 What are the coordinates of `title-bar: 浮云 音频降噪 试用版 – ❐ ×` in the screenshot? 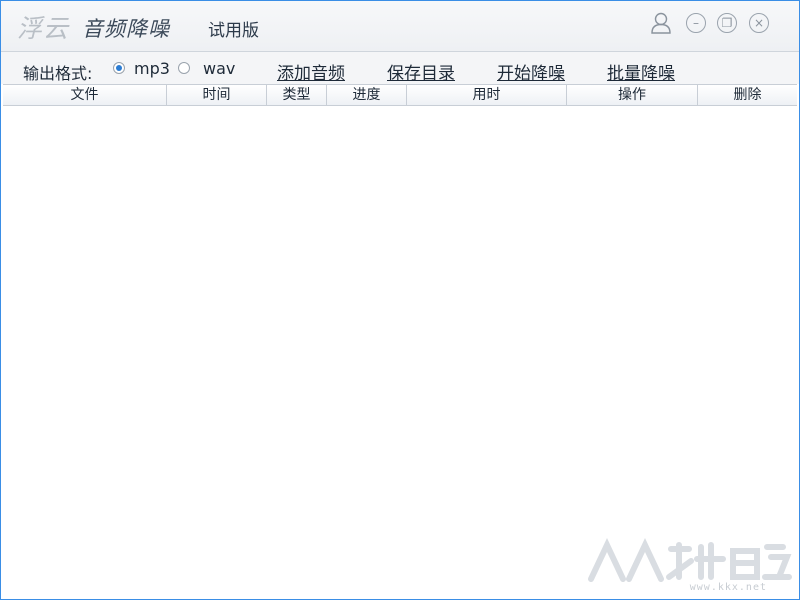 It's located at (400, 26).